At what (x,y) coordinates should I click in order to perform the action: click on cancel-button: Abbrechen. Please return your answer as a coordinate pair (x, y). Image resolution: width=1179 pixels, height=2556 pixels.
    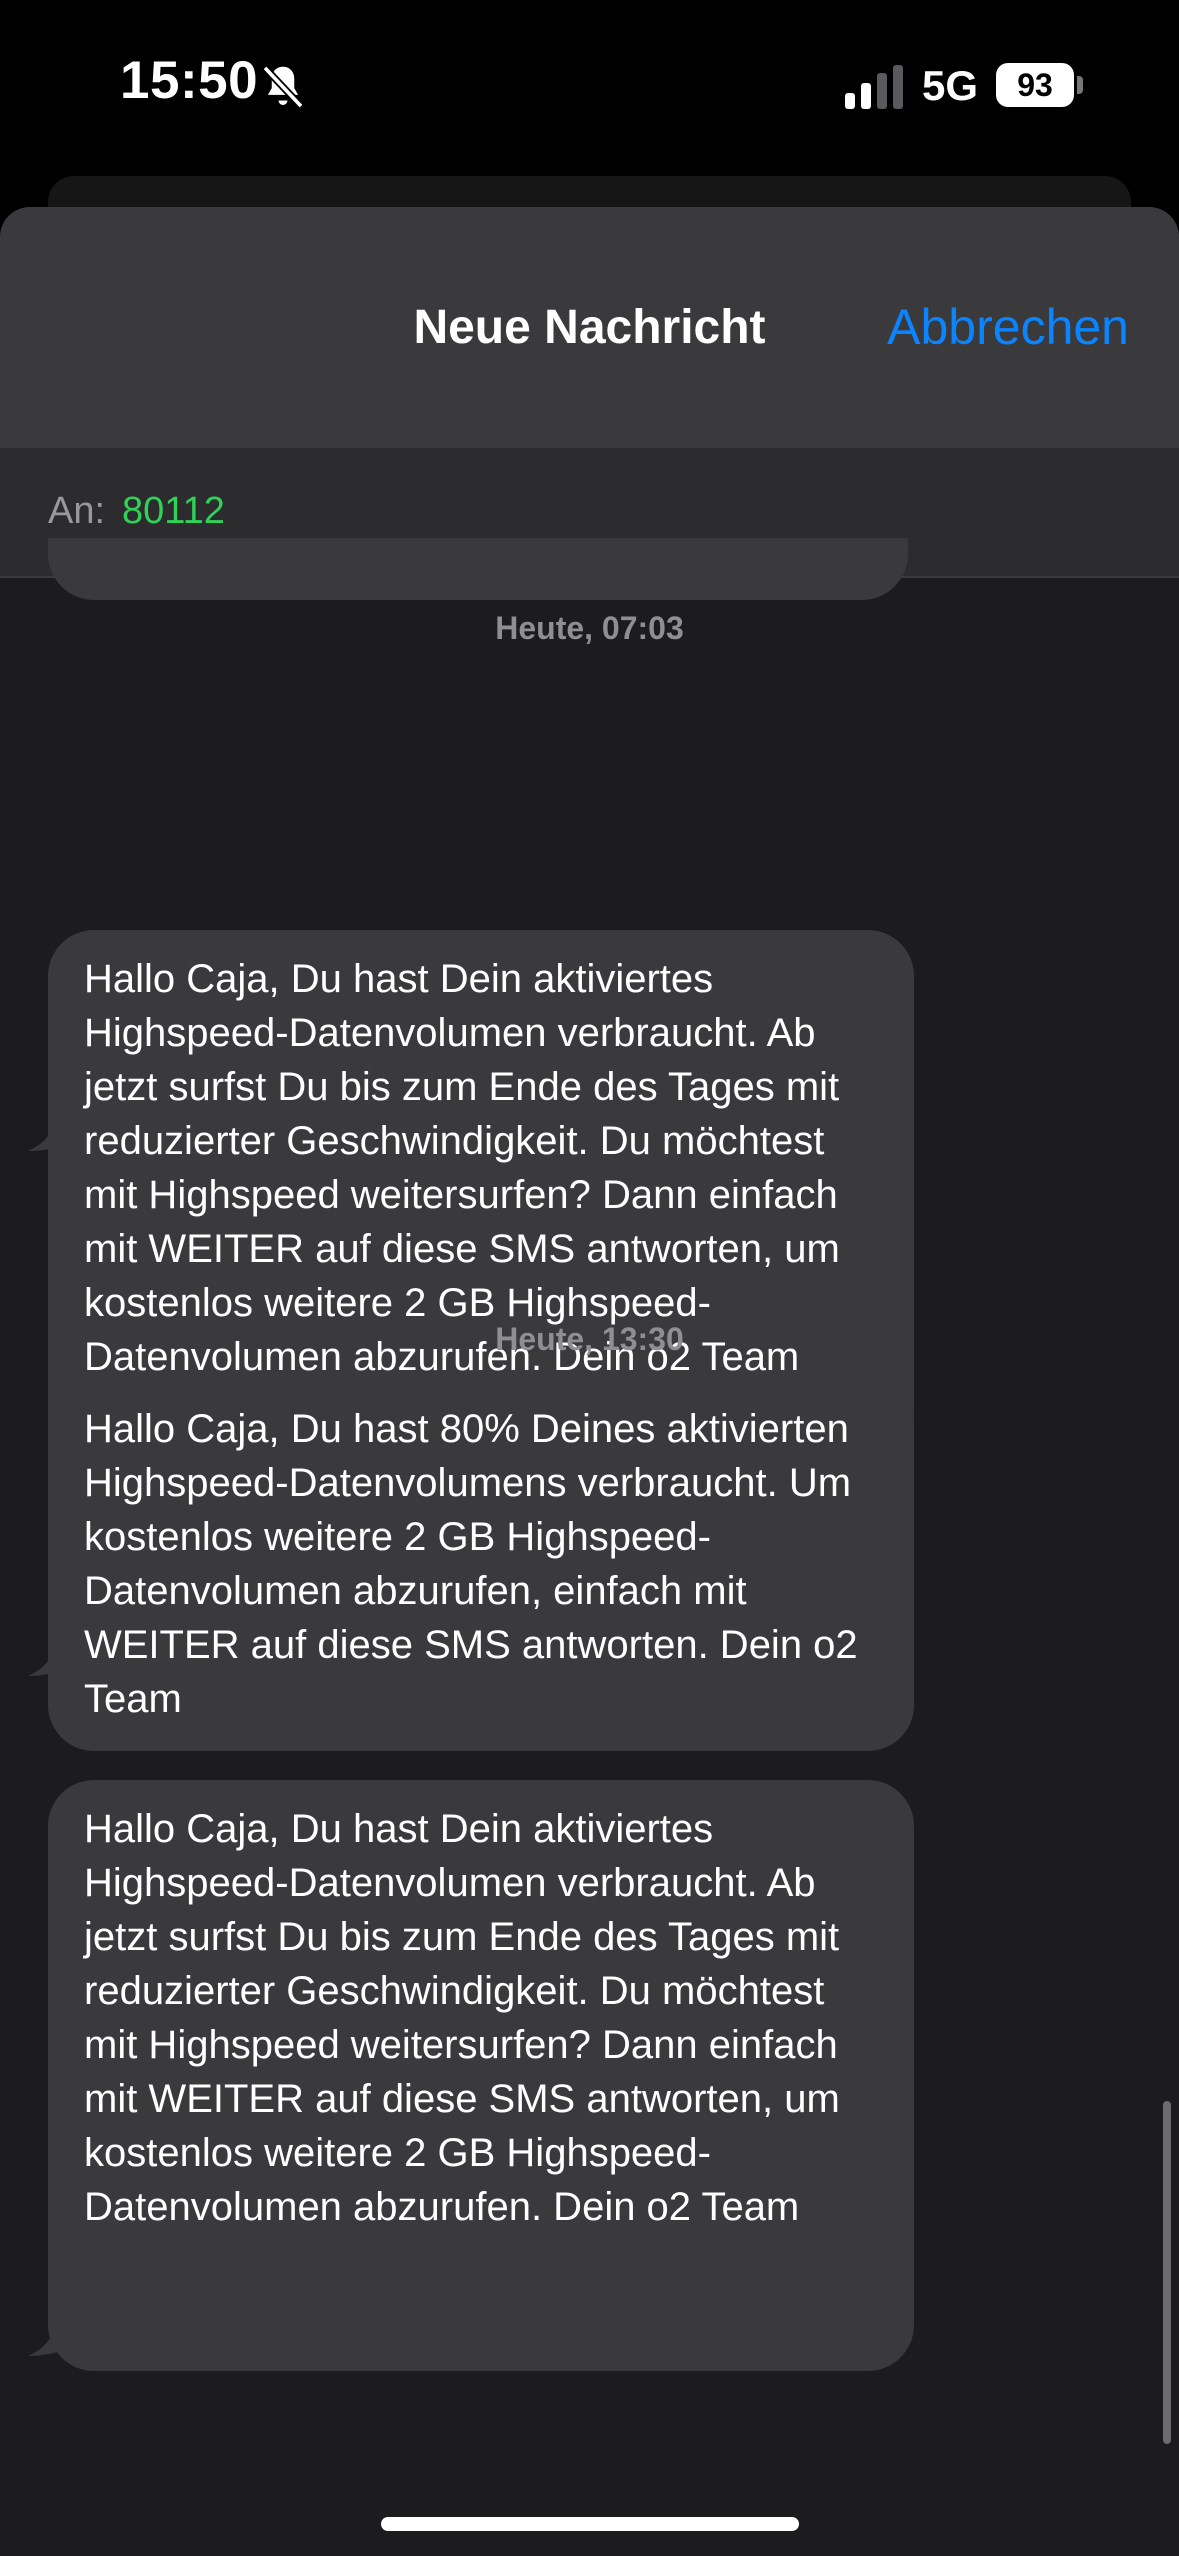
    Looking at the image, I should click on (1008, 327).